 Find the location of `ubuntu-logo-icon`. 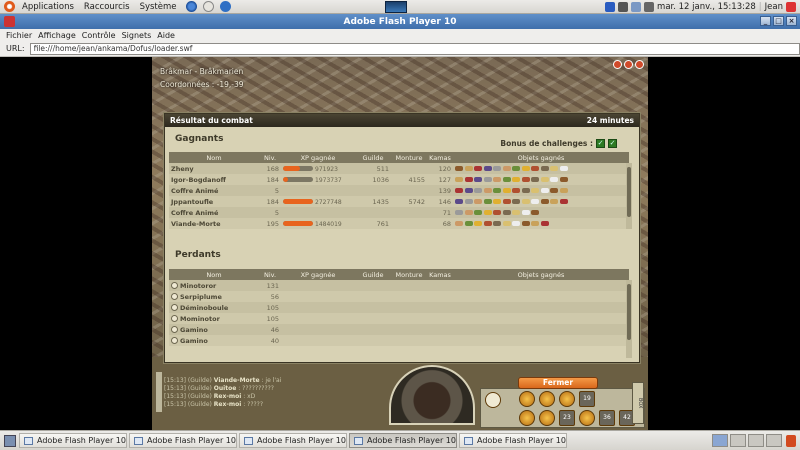

ubuntu-logo-icon is located at coordinates (9, 6).